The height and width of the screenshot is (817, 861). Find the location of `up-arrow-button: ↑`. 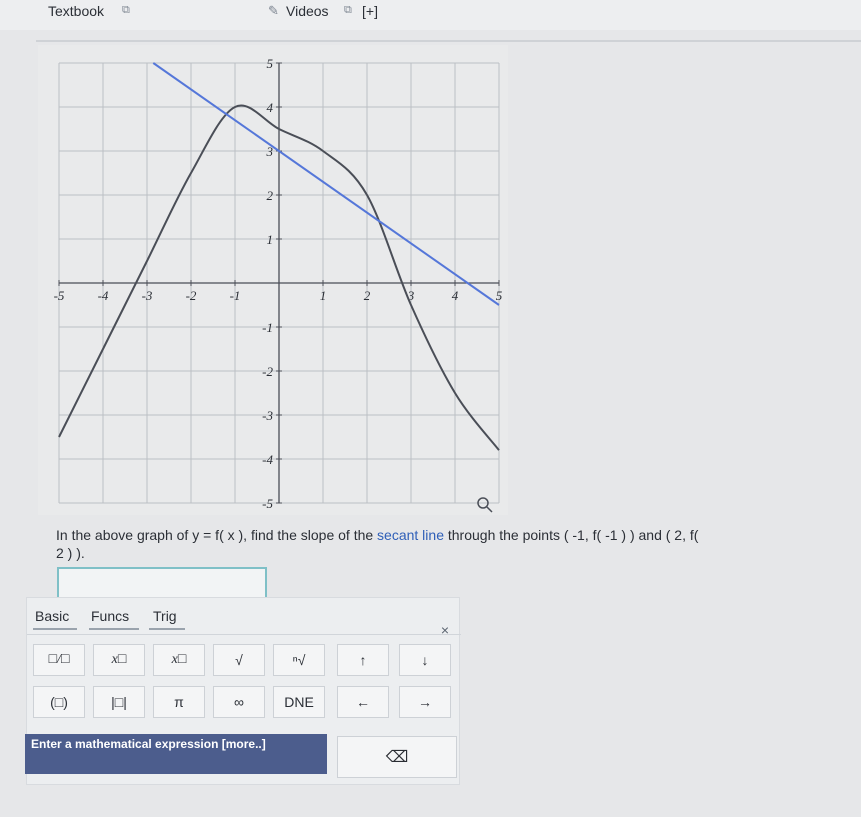

up-arrow-button: ↑ is located at coordinates (363, 660).